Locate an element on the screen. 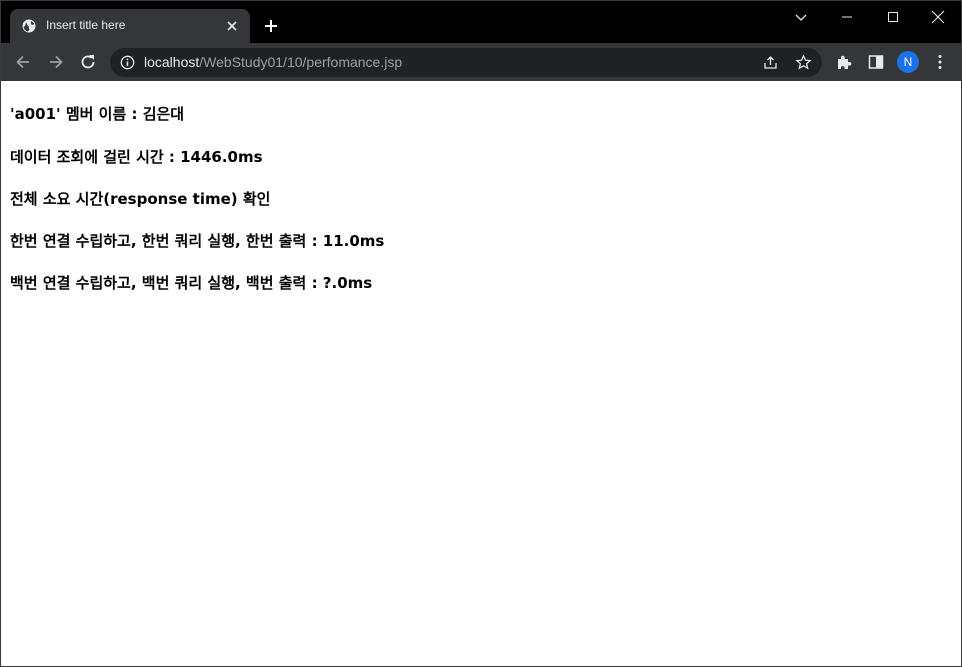 Image resolution: width=962 pixels, height=667 pixels. globe-icon is located at coordinates (29, 26).